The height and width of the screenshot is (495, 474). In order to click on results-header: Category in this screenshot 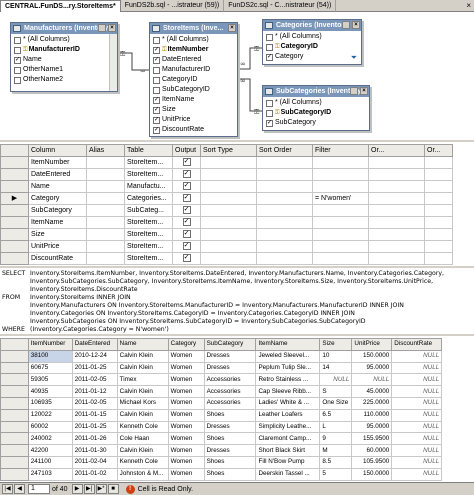, I will do `click(186, 344)`.